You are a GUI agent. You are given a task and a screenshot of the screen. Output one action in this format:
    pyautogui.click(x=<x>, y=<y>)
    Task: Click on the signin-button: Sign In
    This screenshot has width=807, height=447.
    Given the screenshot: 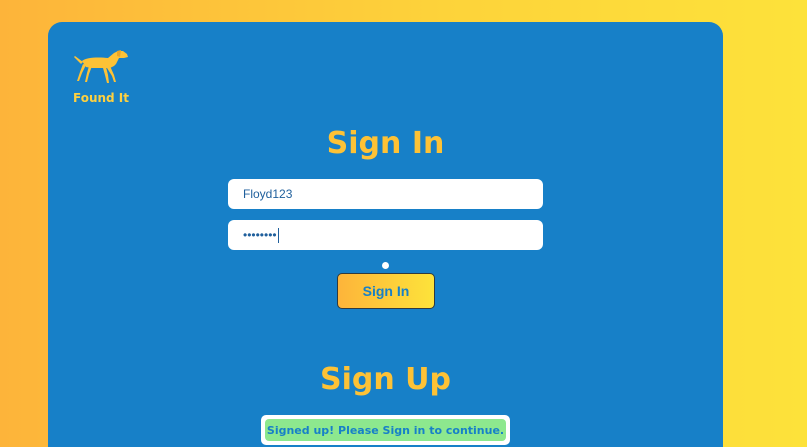 What is the action you would take?
    pyautogui.click(x=386, y=291)
    